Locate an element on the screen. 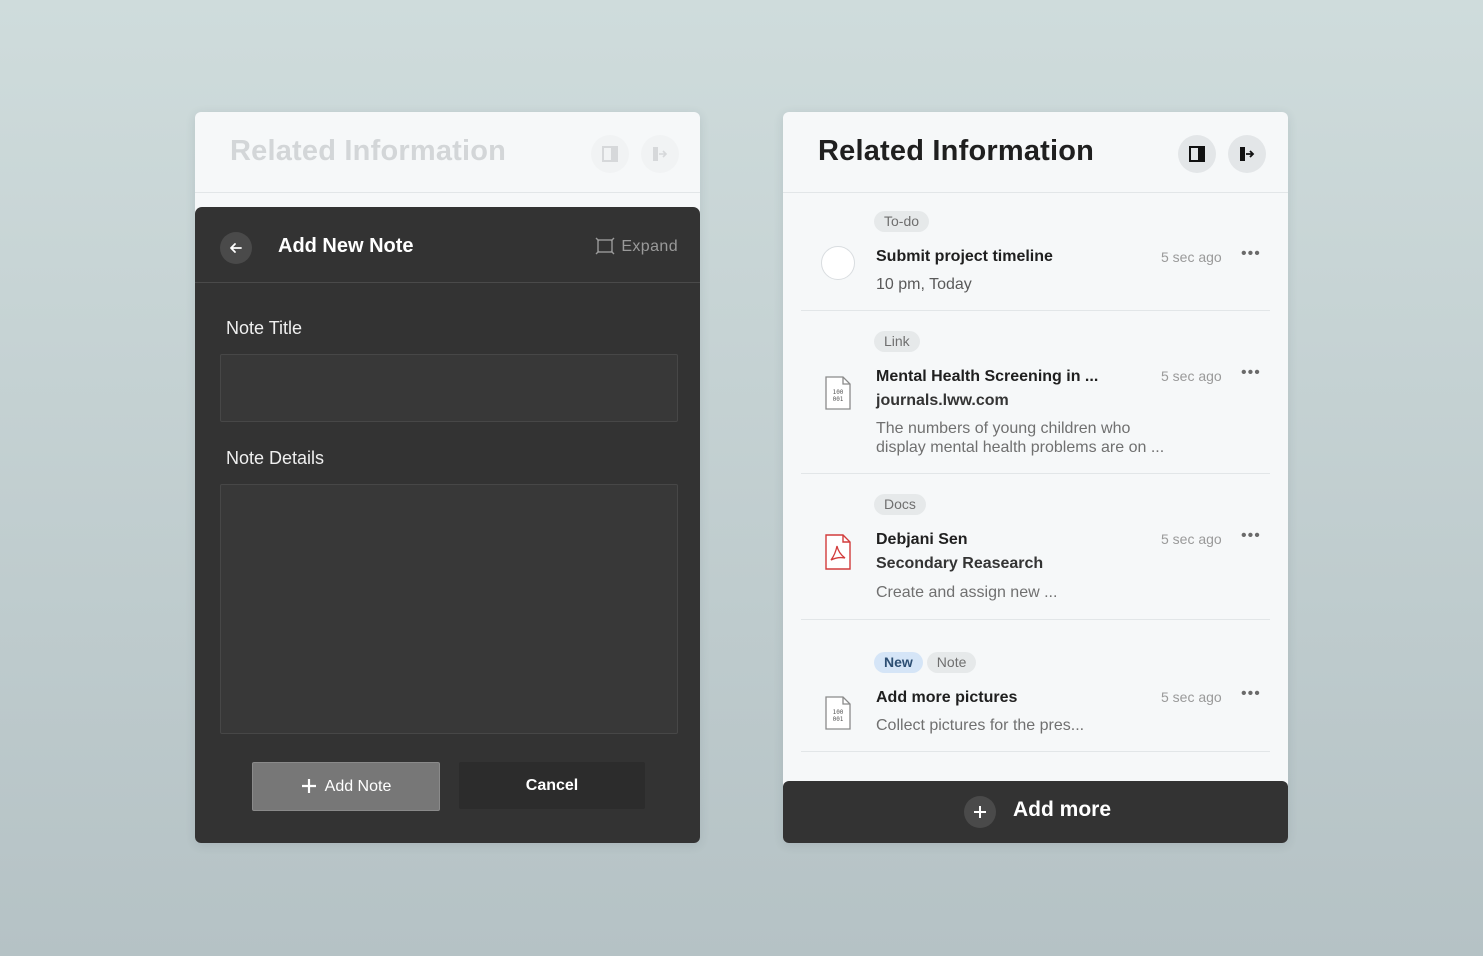 This screenshot has width=1483, height=956. item-title: Add more pictures is located at coordinates (947, 697).